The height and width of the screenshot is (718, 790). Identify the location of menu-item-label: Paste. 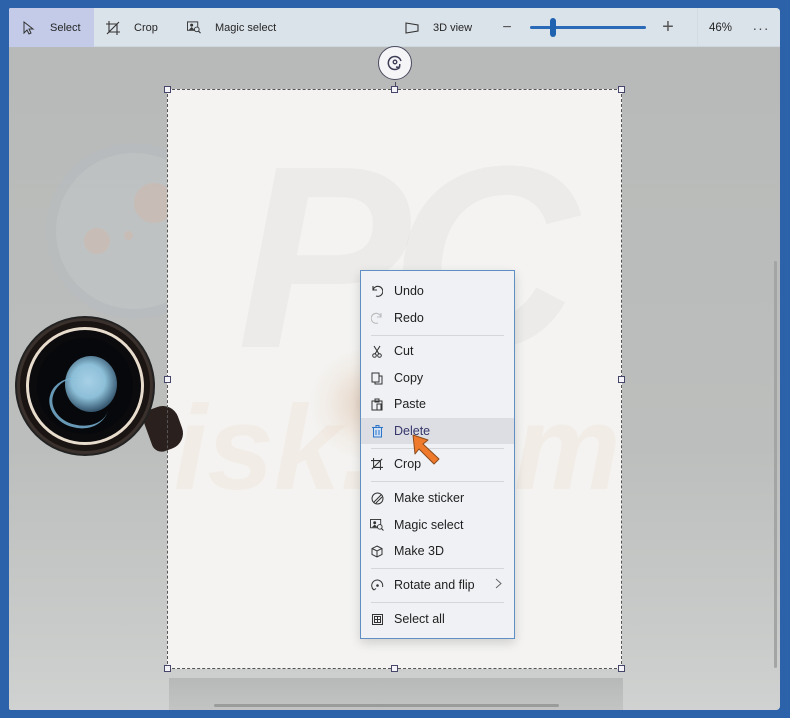
(410, 404).